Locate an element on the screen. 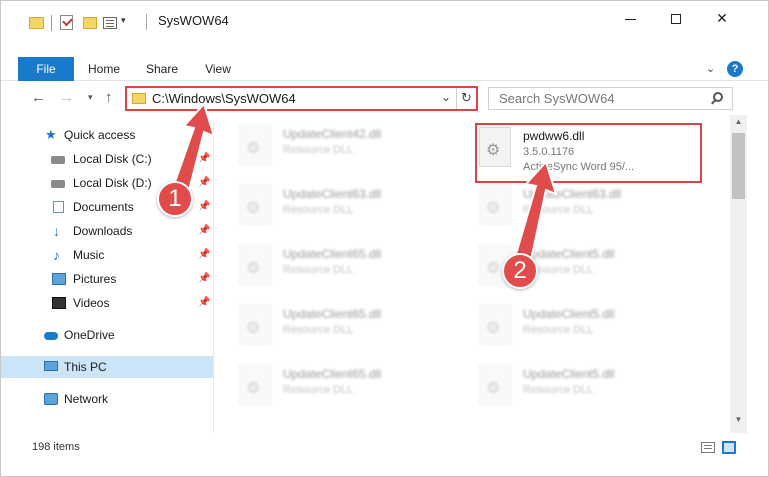 Image resolution: width=769 pixels, height=477 pixels. sidebar-item-label: Documents is located at coordinates (103, 207).